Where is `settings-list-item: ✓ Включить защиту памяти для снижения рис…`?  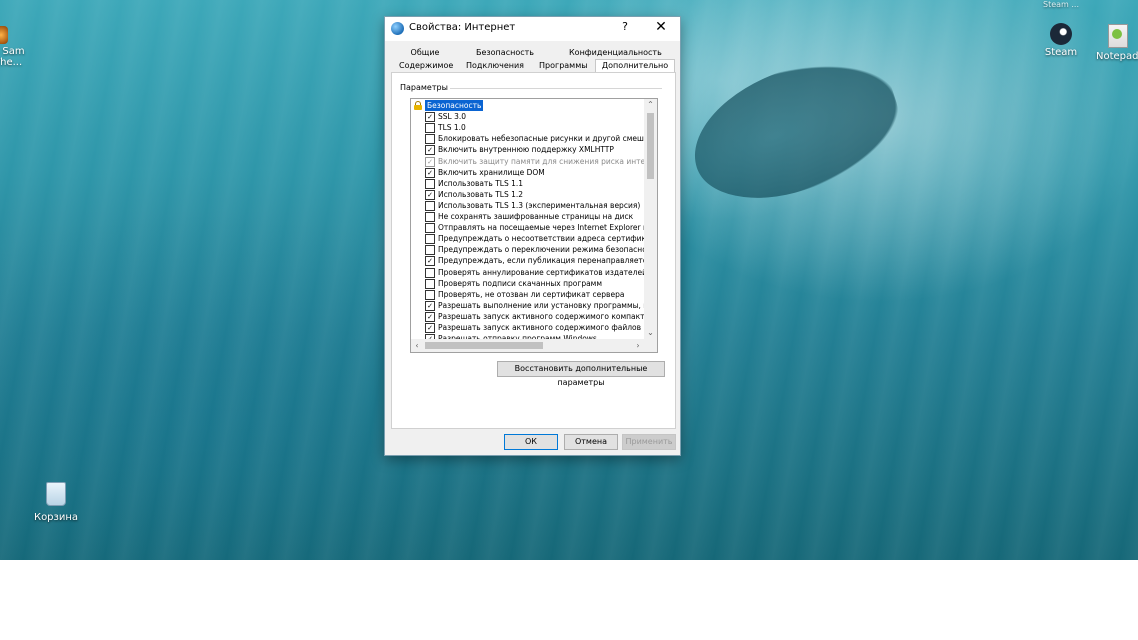
settings-list-item: ✓ Включить защиту памяти для снижения рис… is located at coordinates (534, 161).